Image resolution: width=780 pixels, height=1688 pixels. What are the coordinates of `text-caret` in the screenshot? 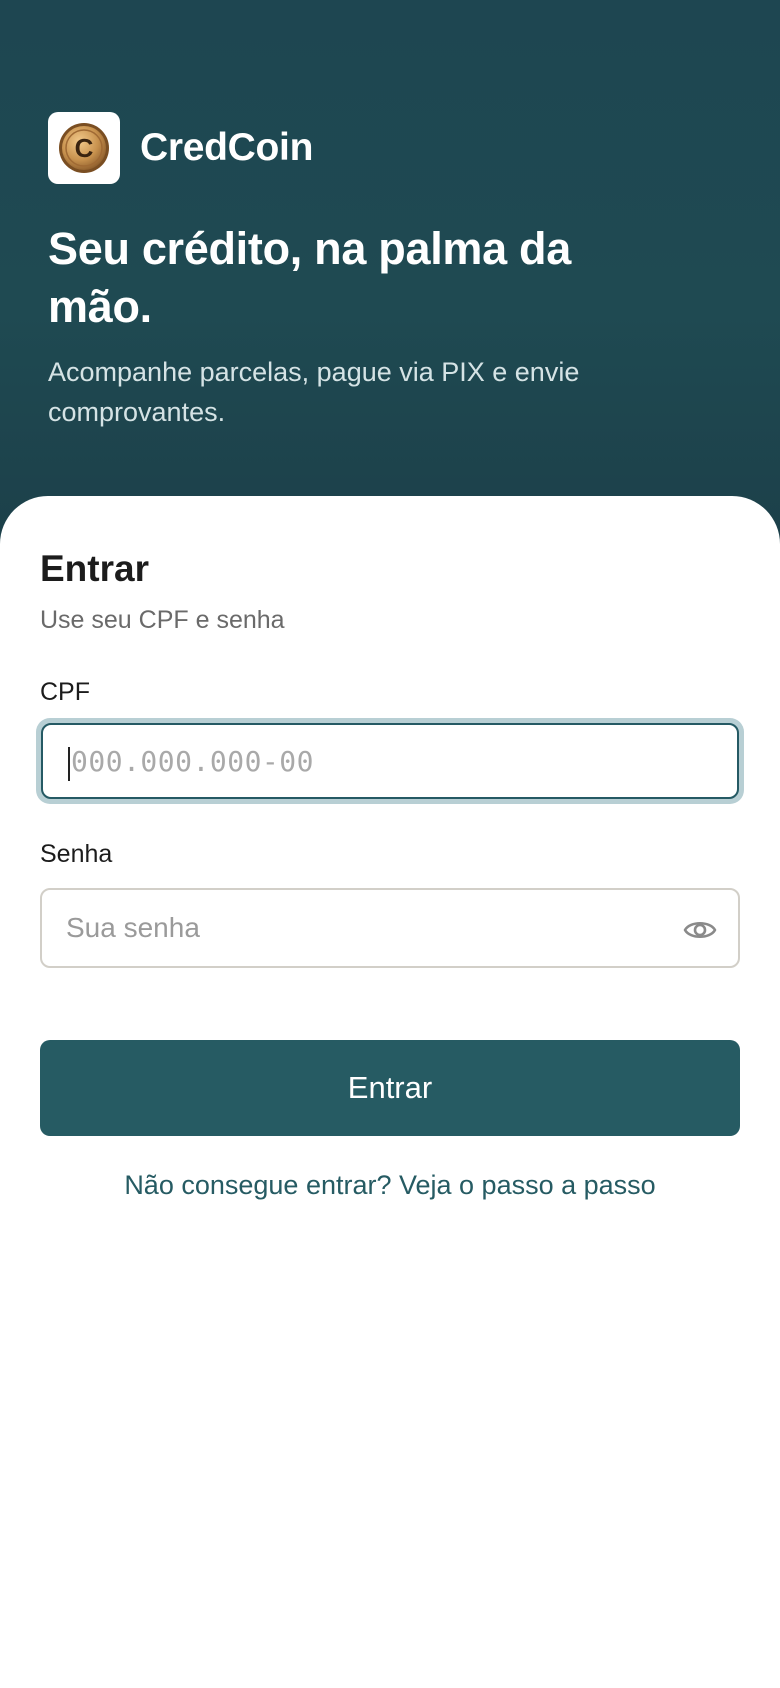 It's located at (69, 764).